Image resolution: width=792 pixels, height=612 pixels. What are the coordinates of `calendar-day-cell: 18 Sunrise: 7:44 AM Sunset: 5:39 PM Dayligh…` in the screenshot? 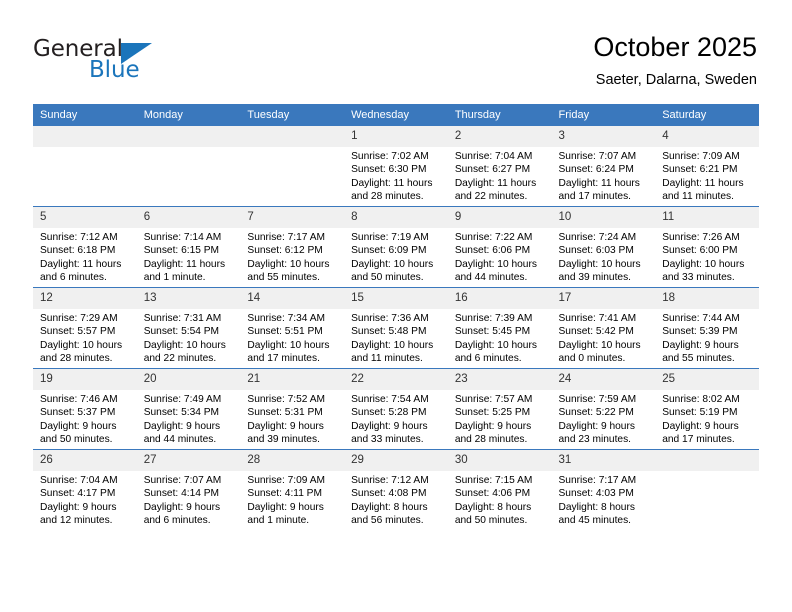 It's located at (707, 328).